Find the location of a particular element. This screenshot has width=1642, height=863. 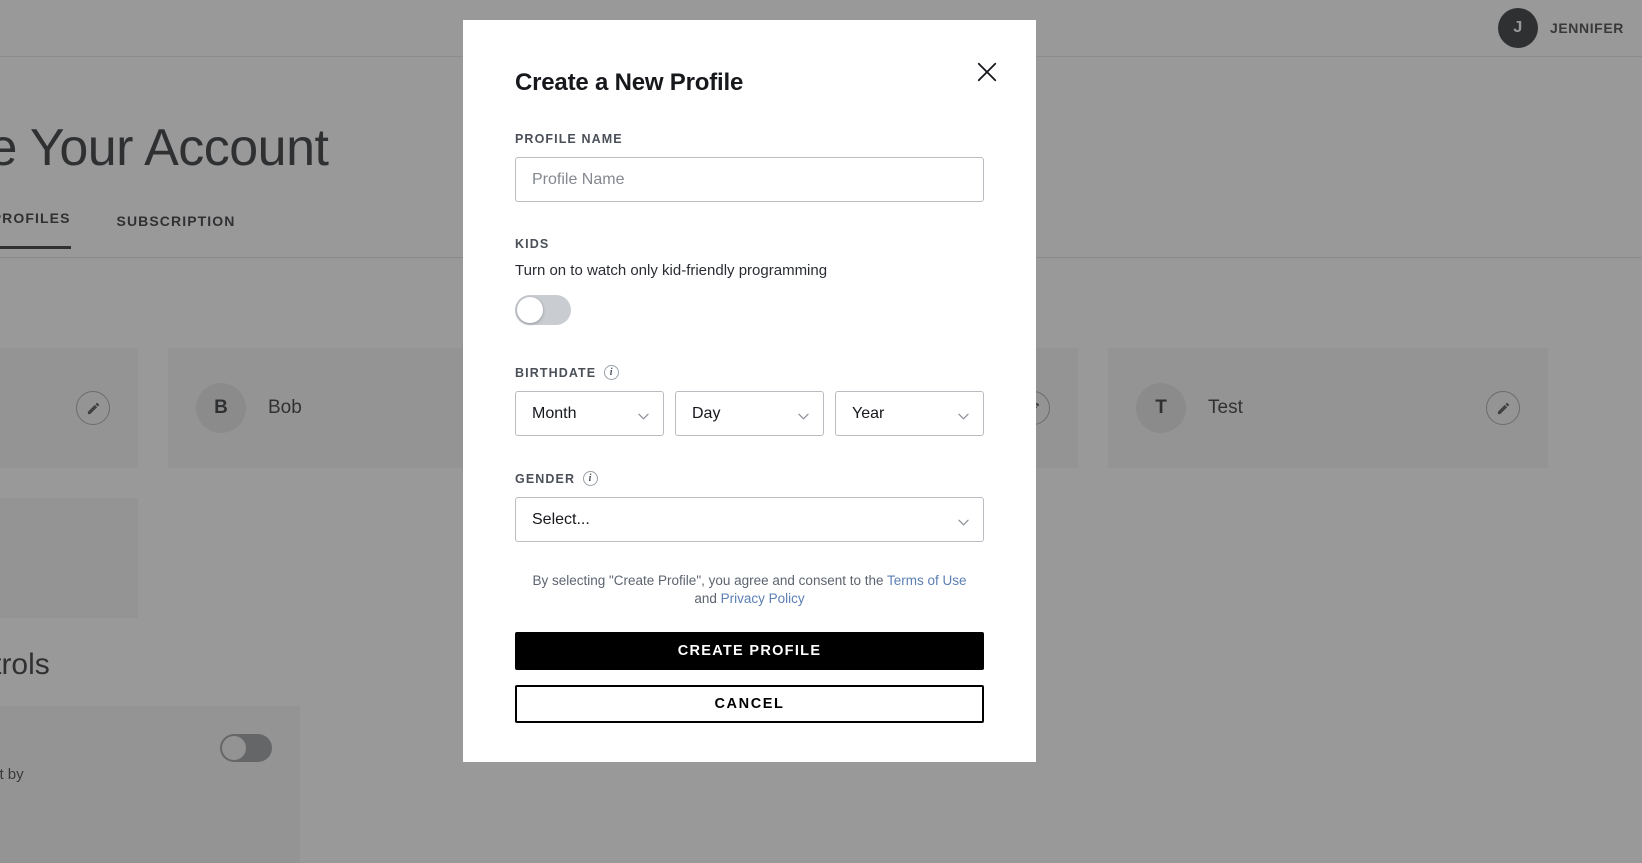

close-icon is located at coordinates (987, 72).